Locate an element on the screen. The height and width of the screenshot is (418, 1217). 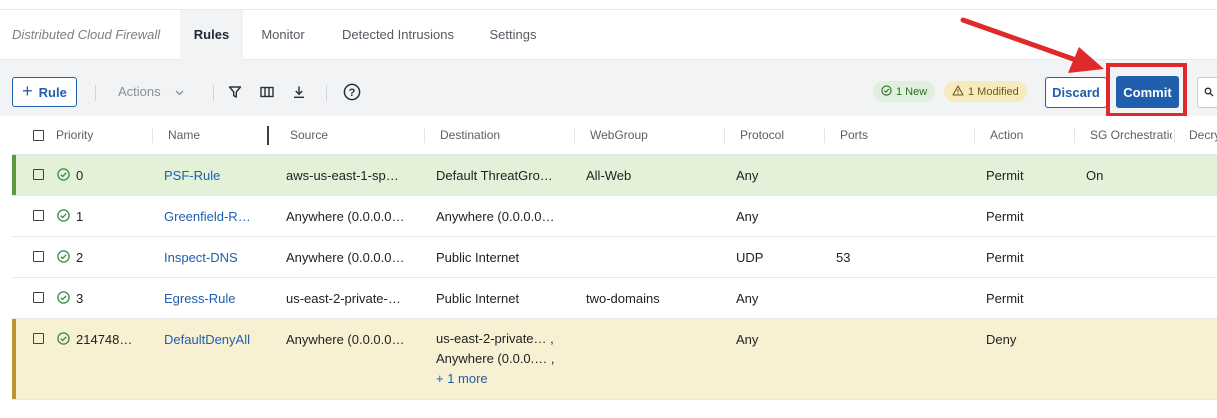
protocol-cell: UDP is located at coordinates (750, 257).